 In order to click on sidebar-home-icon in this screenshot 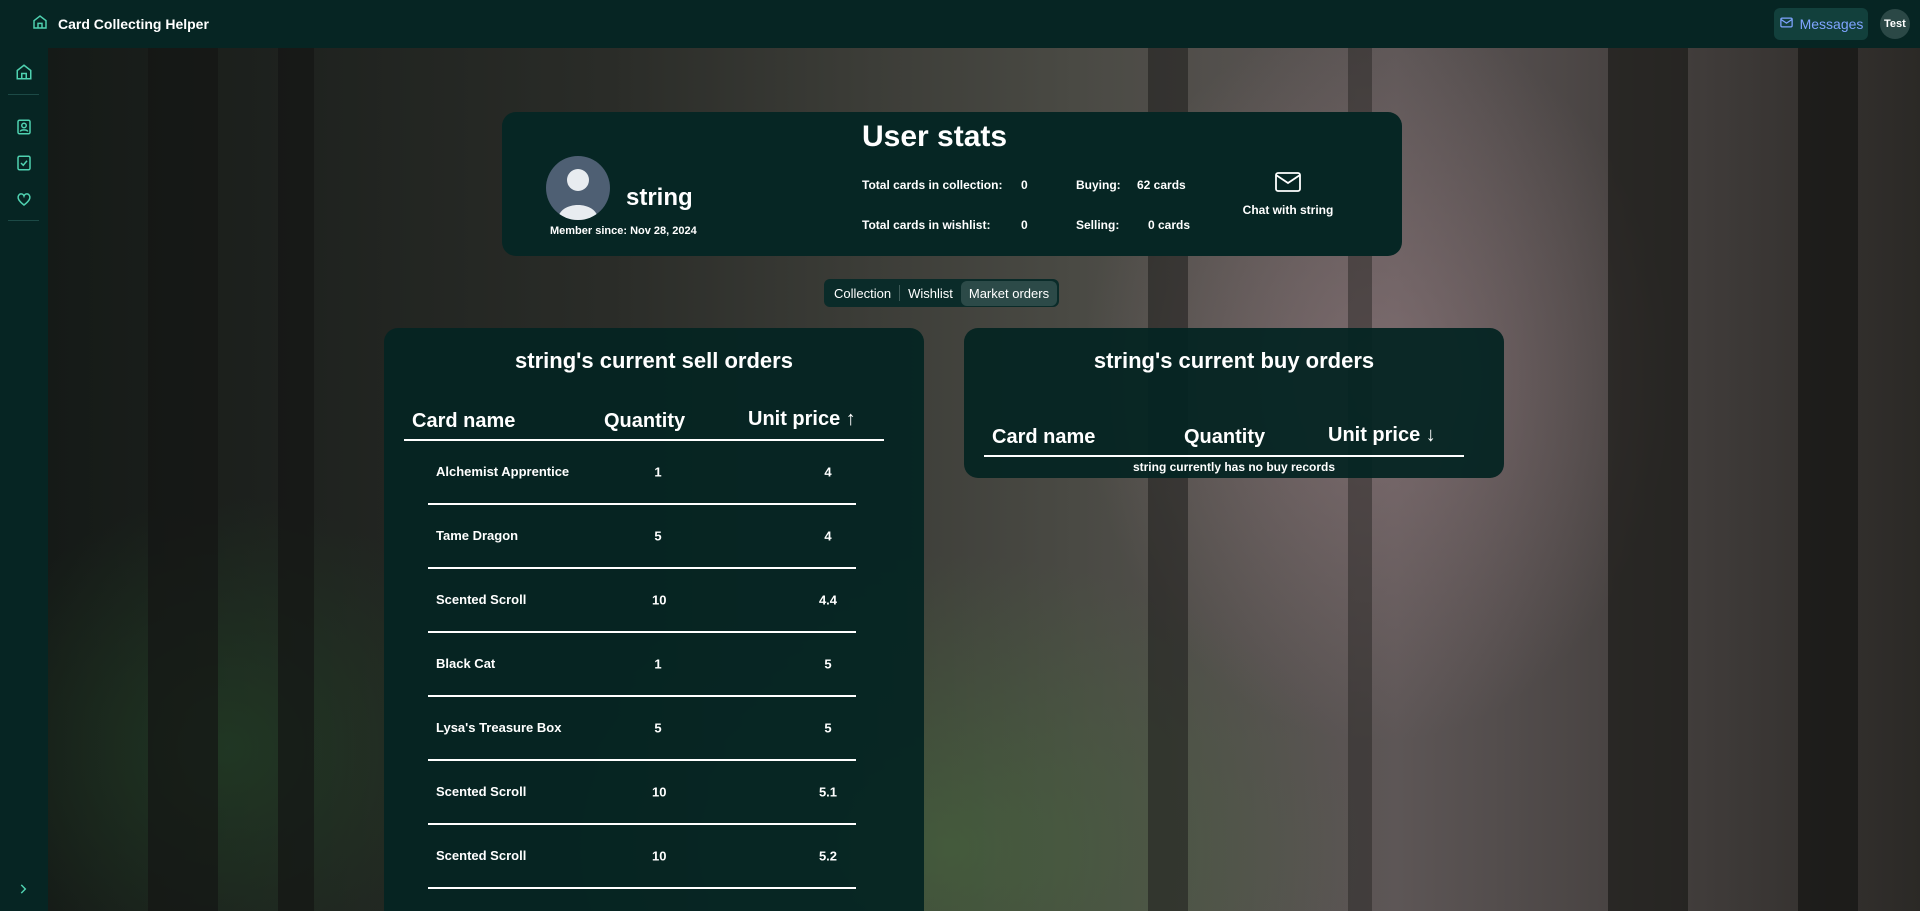, I will do `click(24, 72)`.